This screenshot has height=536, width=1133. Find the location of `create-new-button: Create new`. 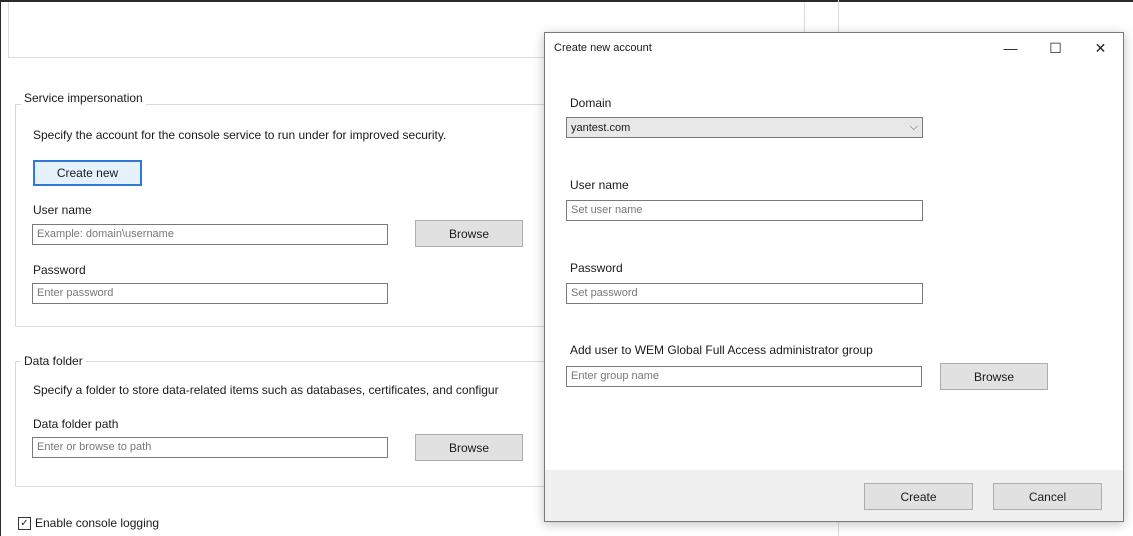

create-new-button: Create new is located at coordinates (87, 173).